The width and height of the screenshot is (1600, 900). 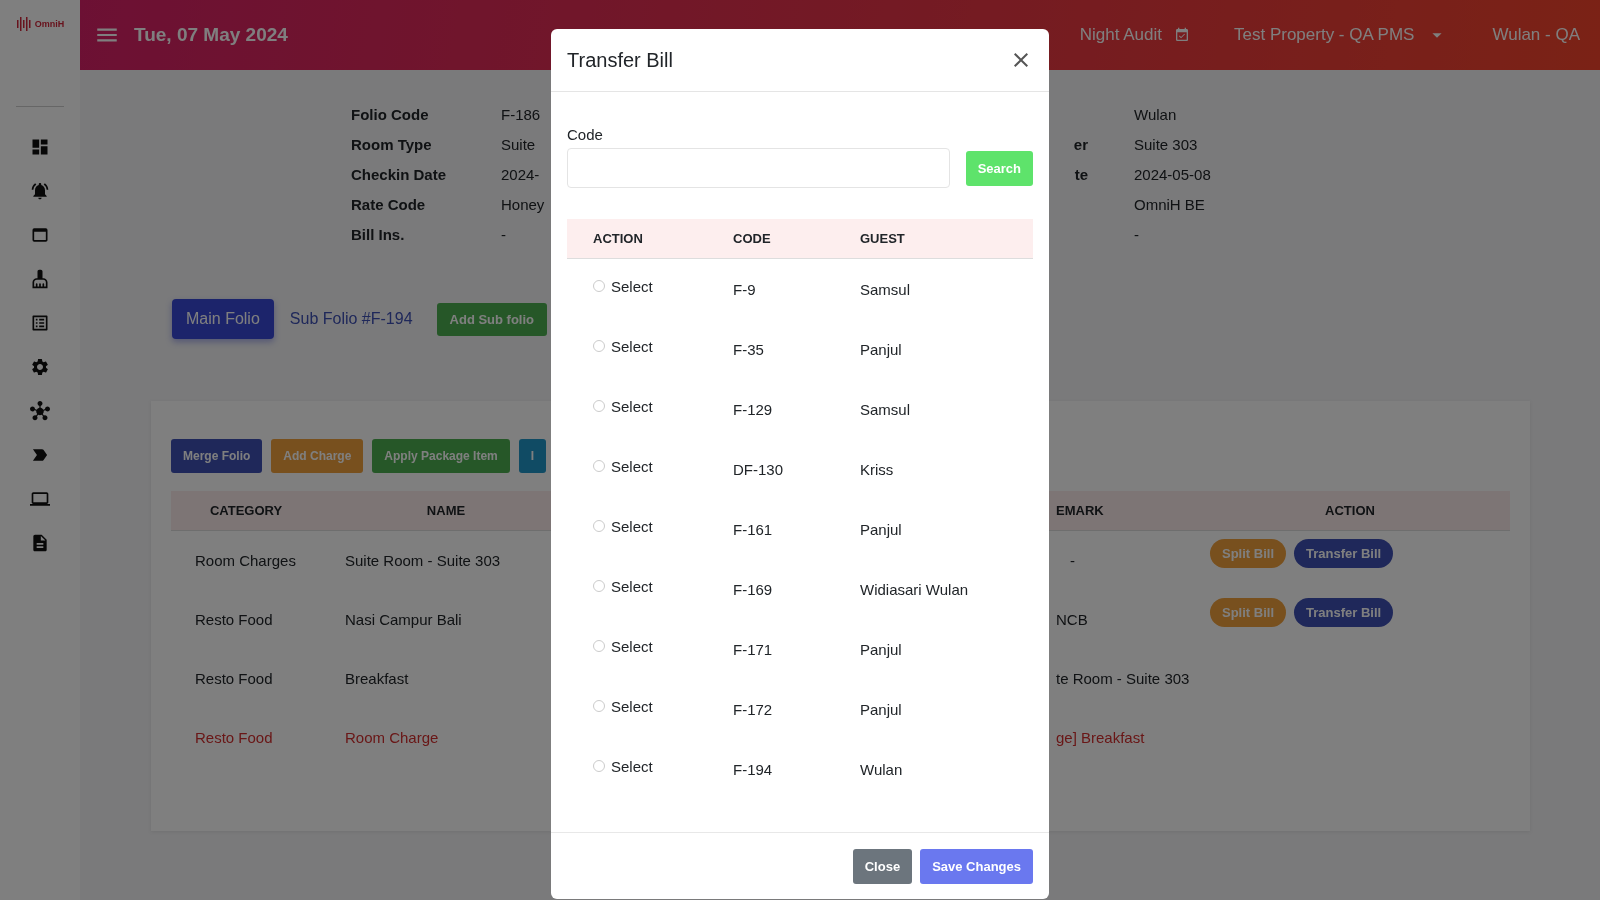 What do you see at coordinates (532, 456) in the screenshot?
I see `toolbar-button: I` at bounding box center [532, 456].